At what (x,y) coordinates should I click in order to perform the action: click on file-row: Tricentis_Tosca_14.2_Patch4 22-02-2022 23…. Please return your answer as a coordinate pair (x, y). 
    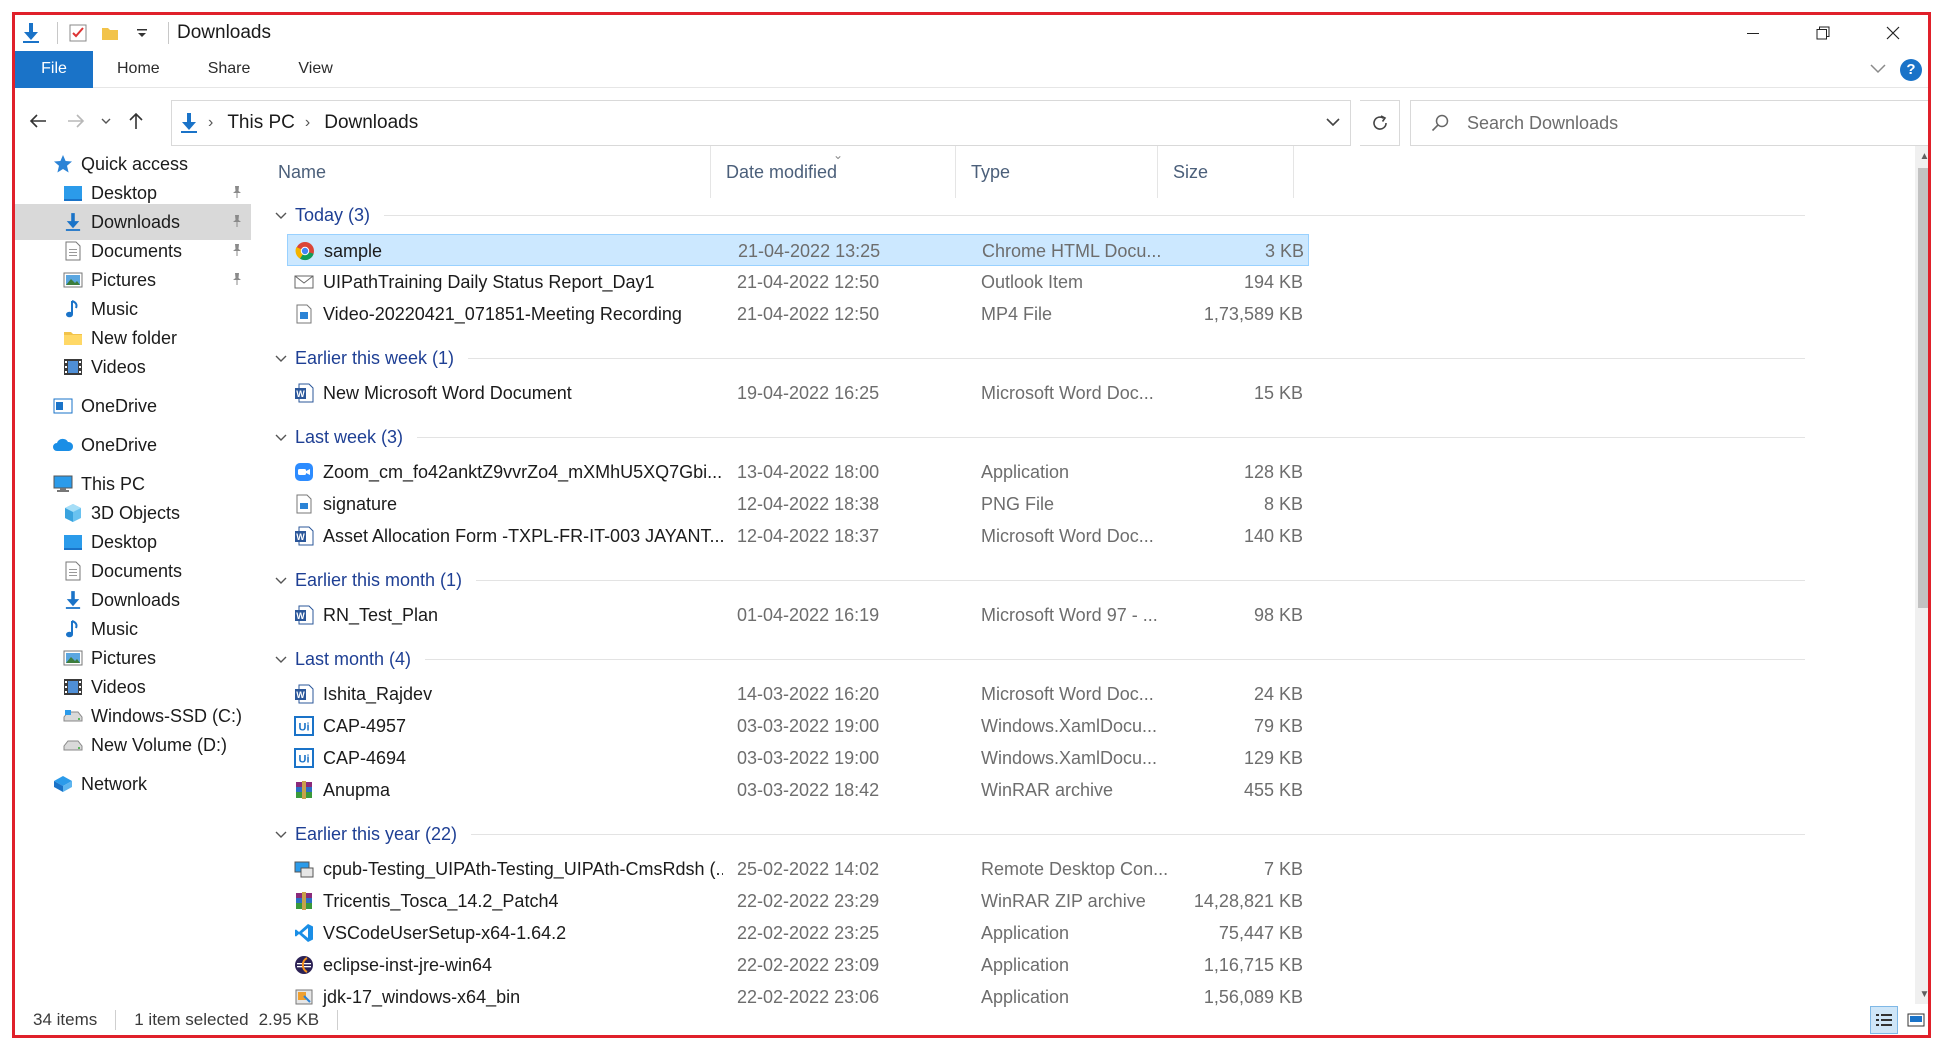
    Looking at the image, I should click on (798, 901).